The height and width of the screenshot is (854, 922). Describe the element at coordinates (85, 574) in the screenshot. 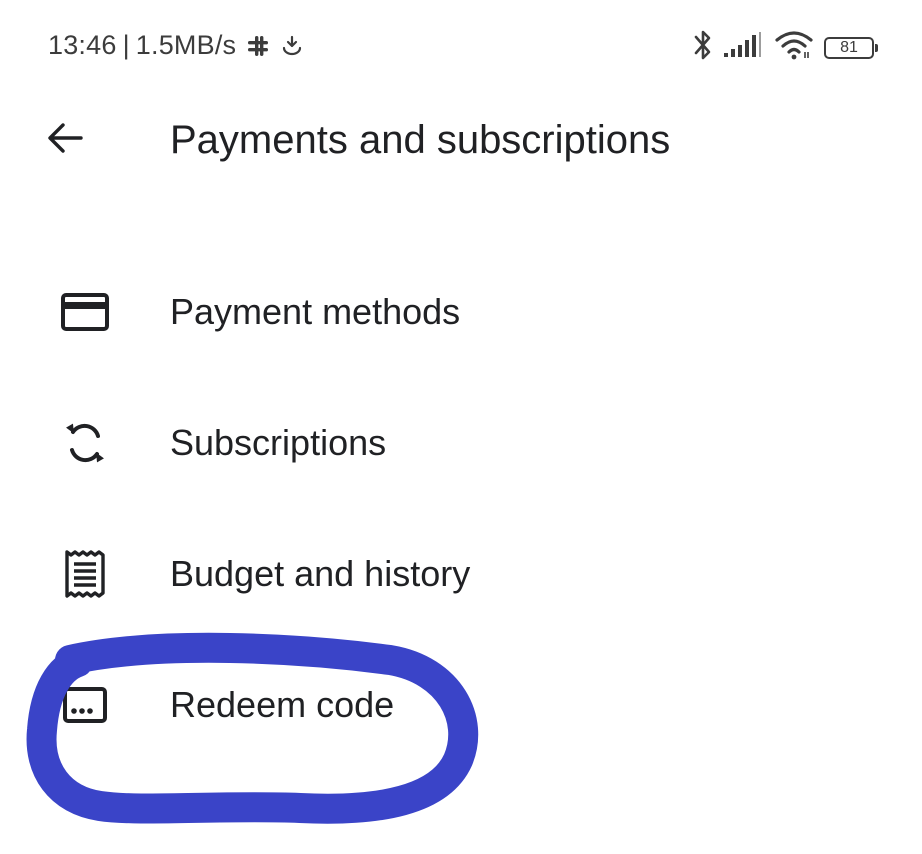

I see `receipt-icon` at that location.